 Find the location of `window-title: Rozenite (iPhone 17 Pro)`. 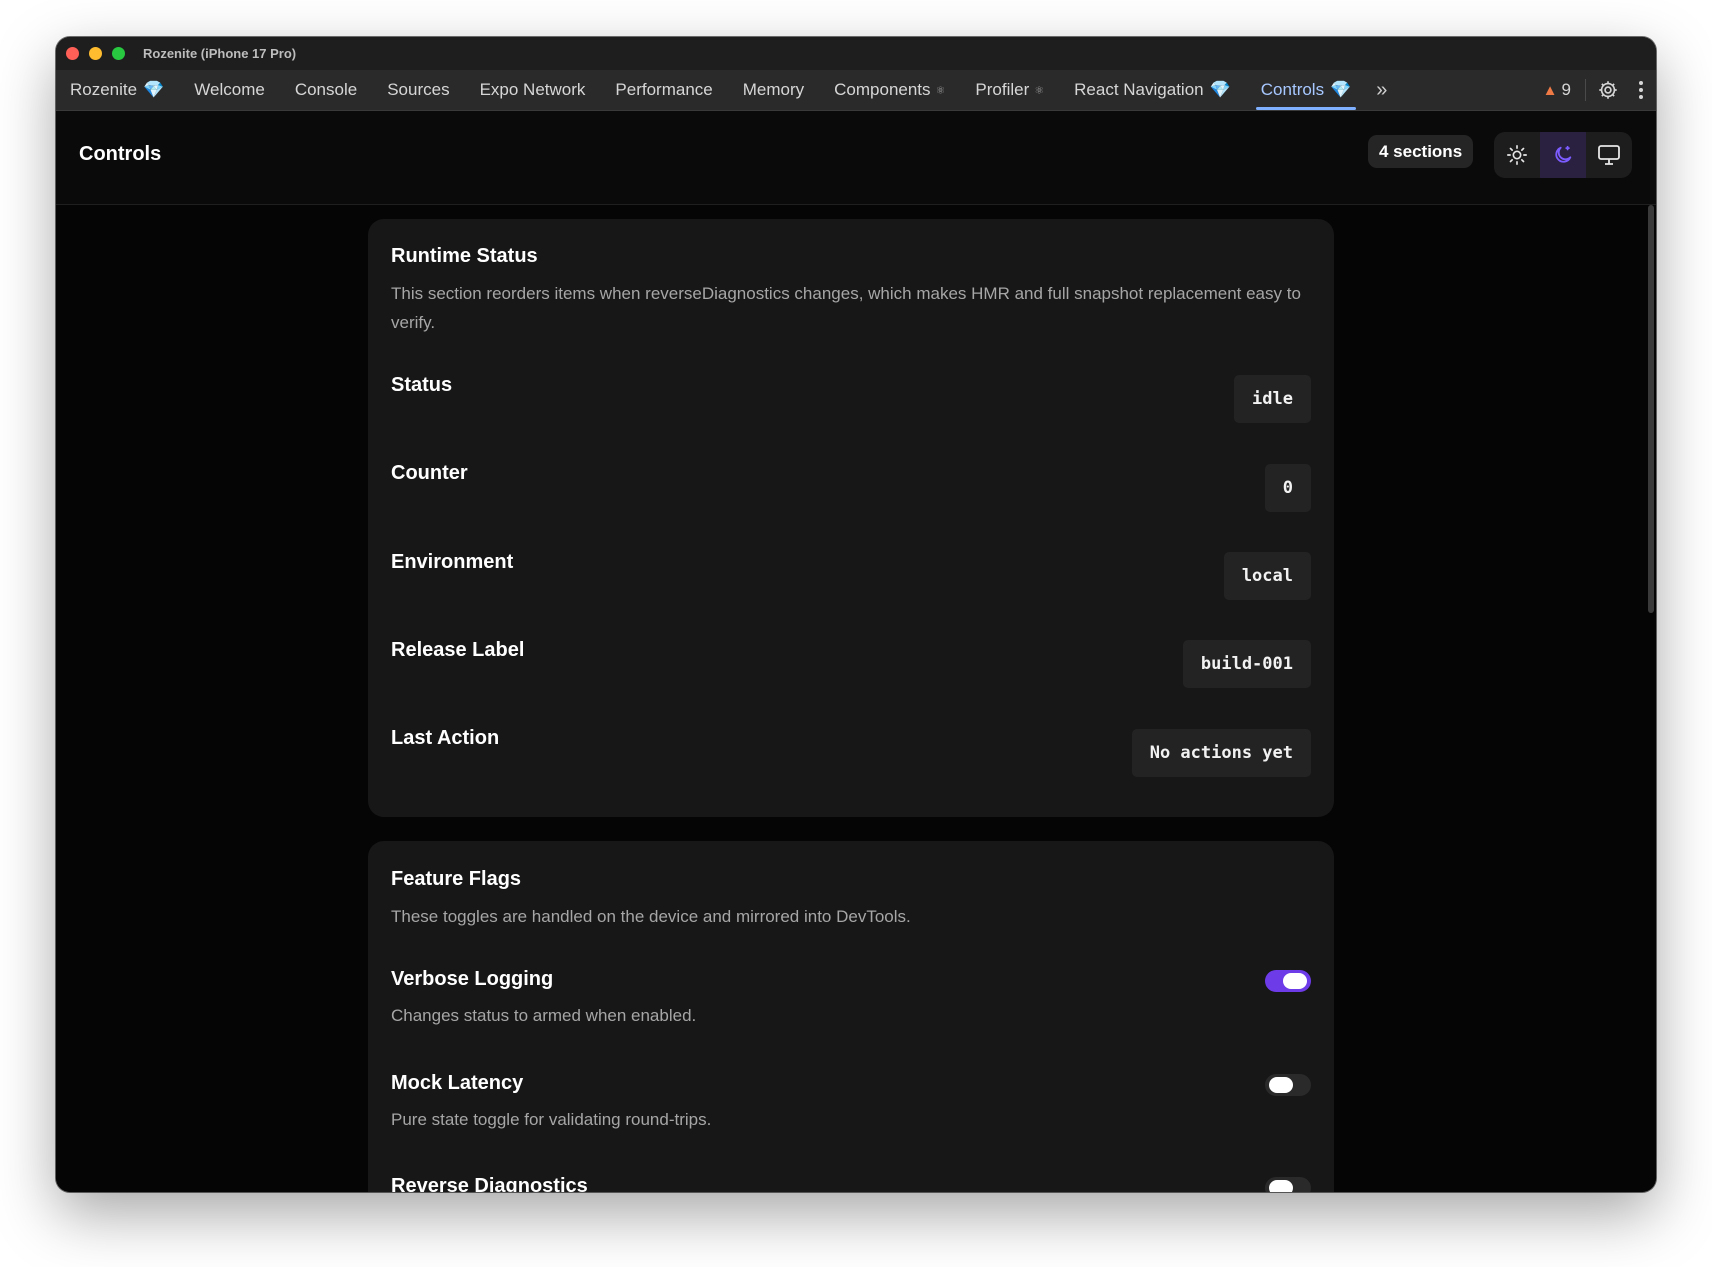

window-title: Rozenite (iPhone 17 Pro) is located at coordinates (220, 53).